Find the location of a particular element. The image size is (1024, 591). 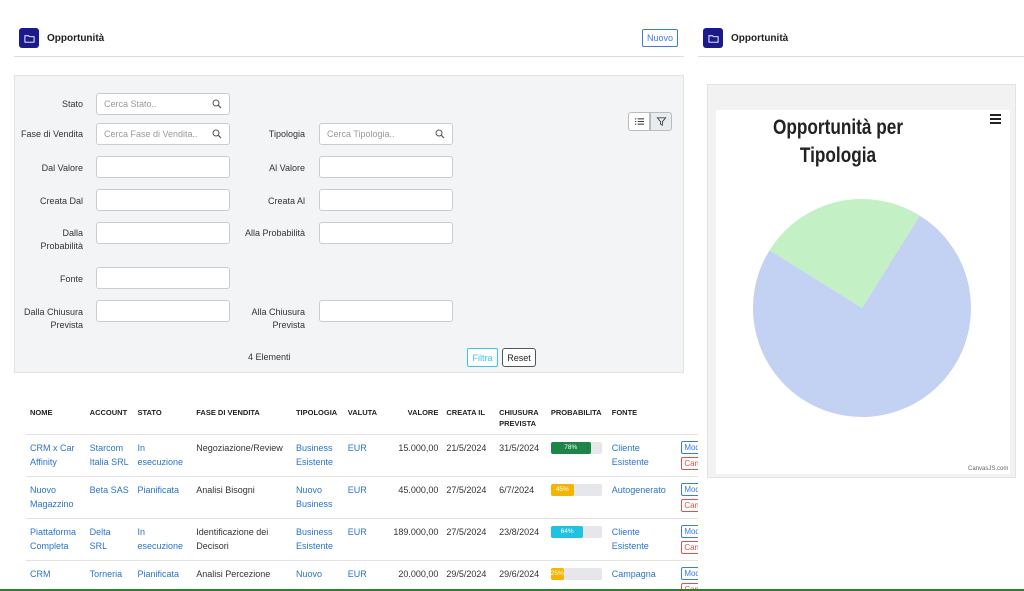

cell-account: Starcom Italia SRL is located at coordinates (109, 455).